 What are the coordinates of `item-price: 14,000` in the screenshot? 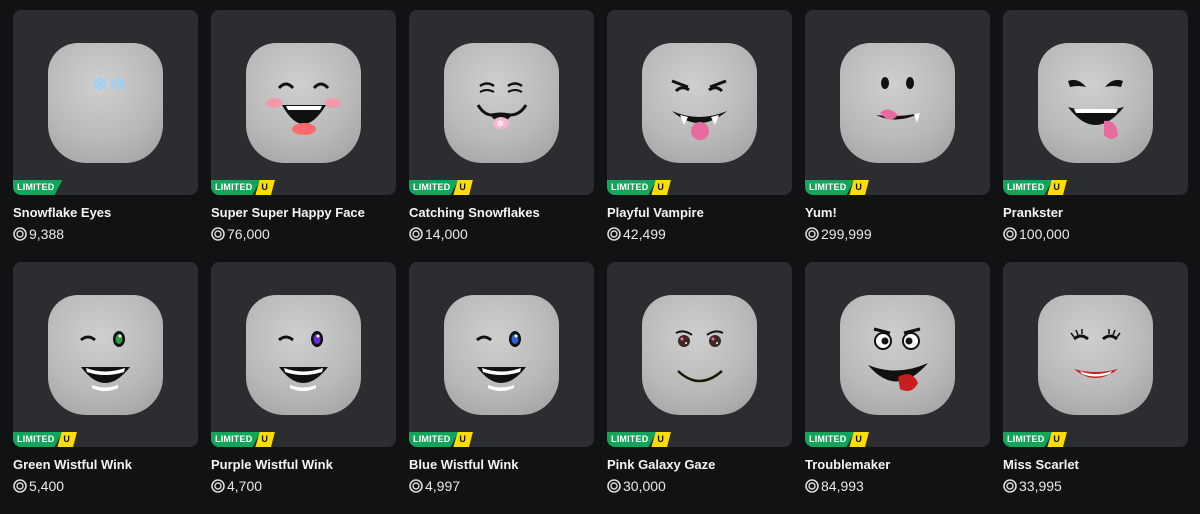 It's located at (501, 234).